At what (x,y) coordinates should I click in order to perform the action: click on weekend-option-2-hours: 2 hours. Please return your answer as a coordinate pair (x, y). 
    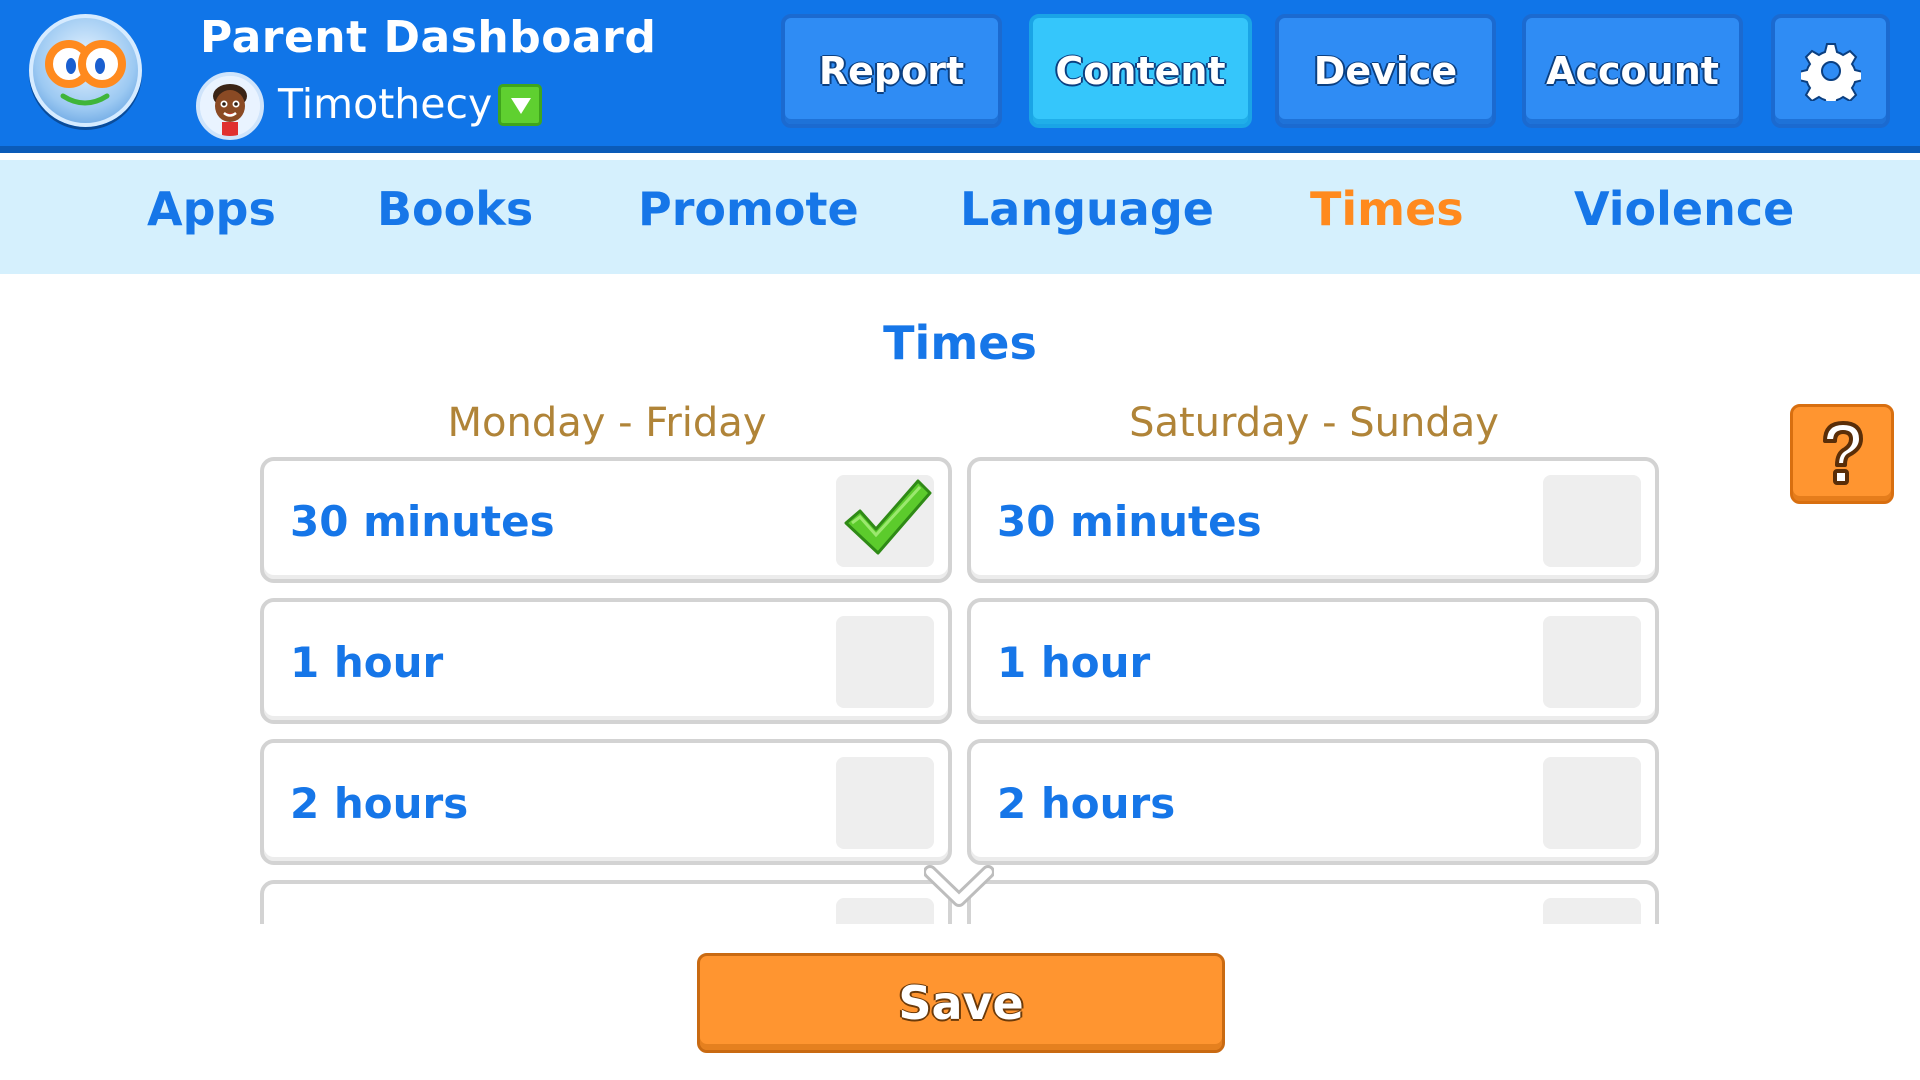
    Looking at the image, I should click on (1313, 802).